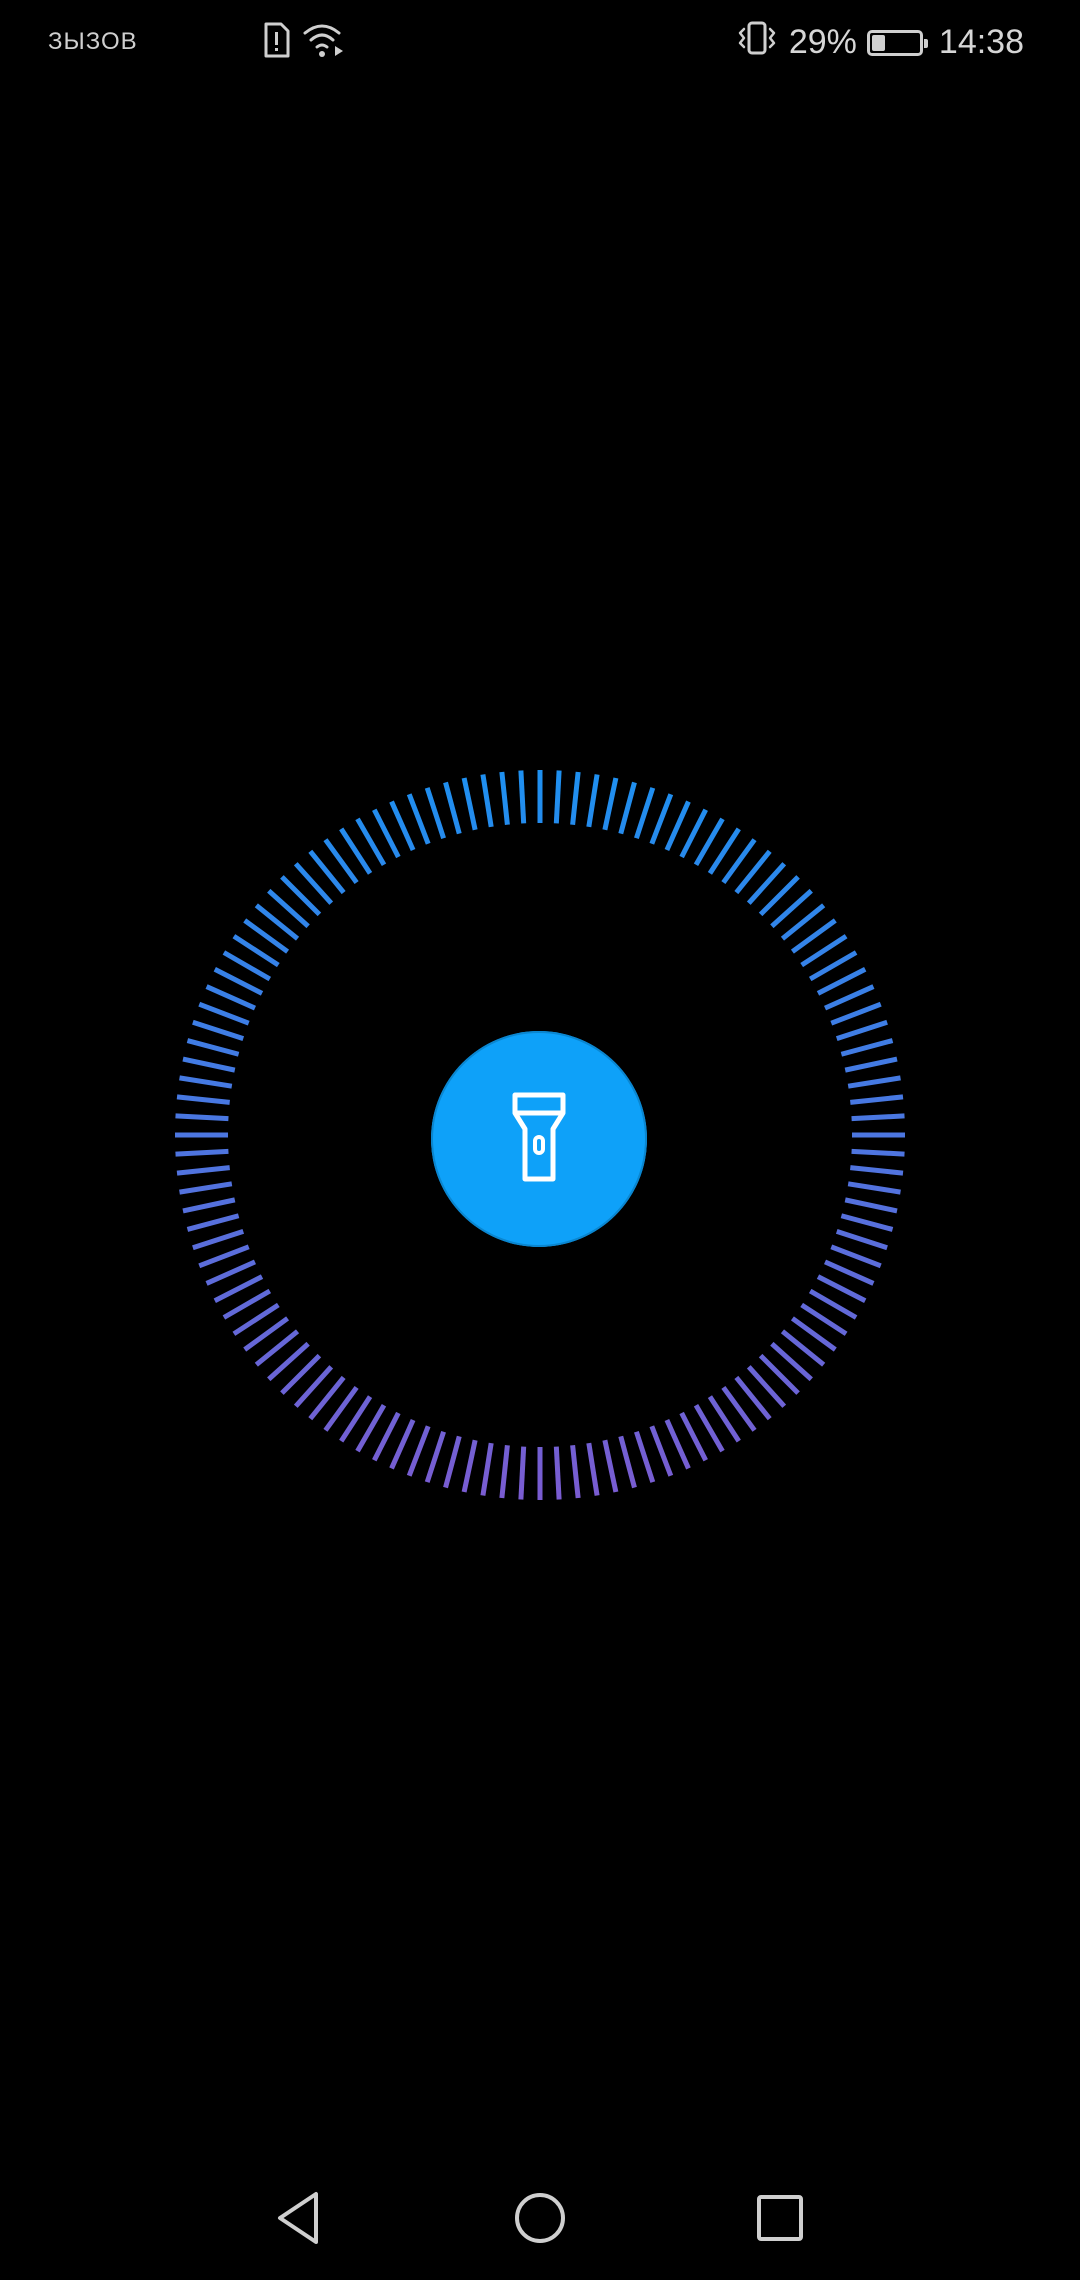  What do you see at coordinates (540, 46) in the screenshot?
I see `status-bar: ЗЫЗОВ 29% 14:38` at bounding box center [540, 46].